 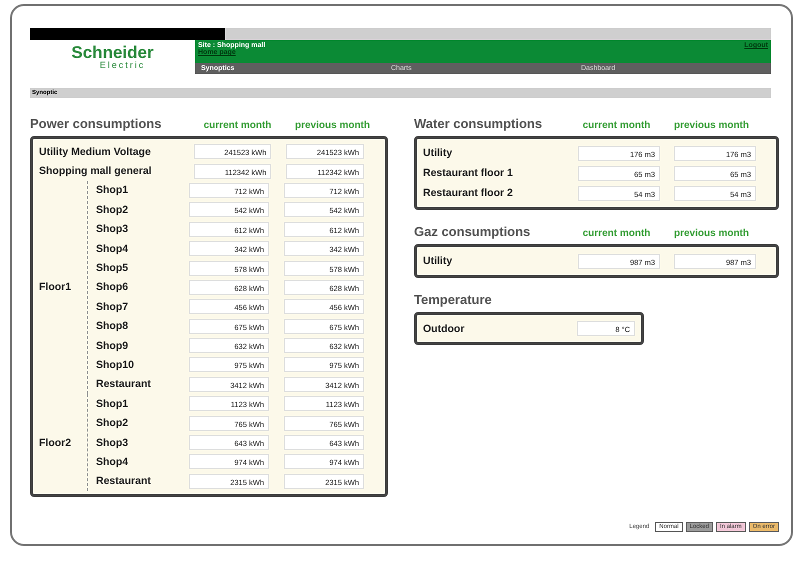 I want to click on row-label: Restaurant floor 1, so click(x=468, y=173).